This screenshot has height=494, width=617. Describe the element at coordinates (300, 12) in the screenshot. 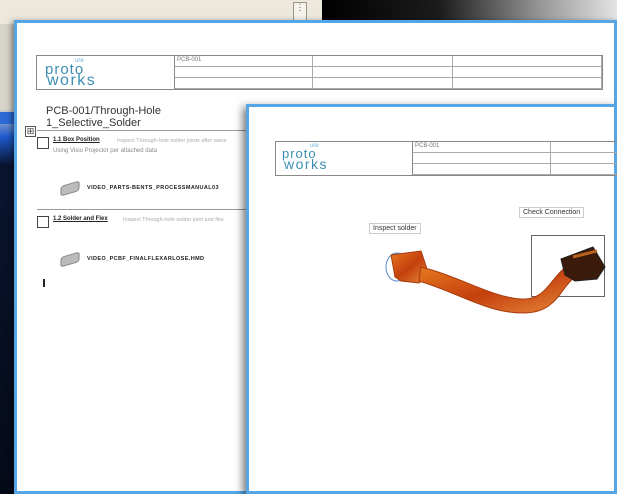

I see `scroll-button: ⋮` at that location.